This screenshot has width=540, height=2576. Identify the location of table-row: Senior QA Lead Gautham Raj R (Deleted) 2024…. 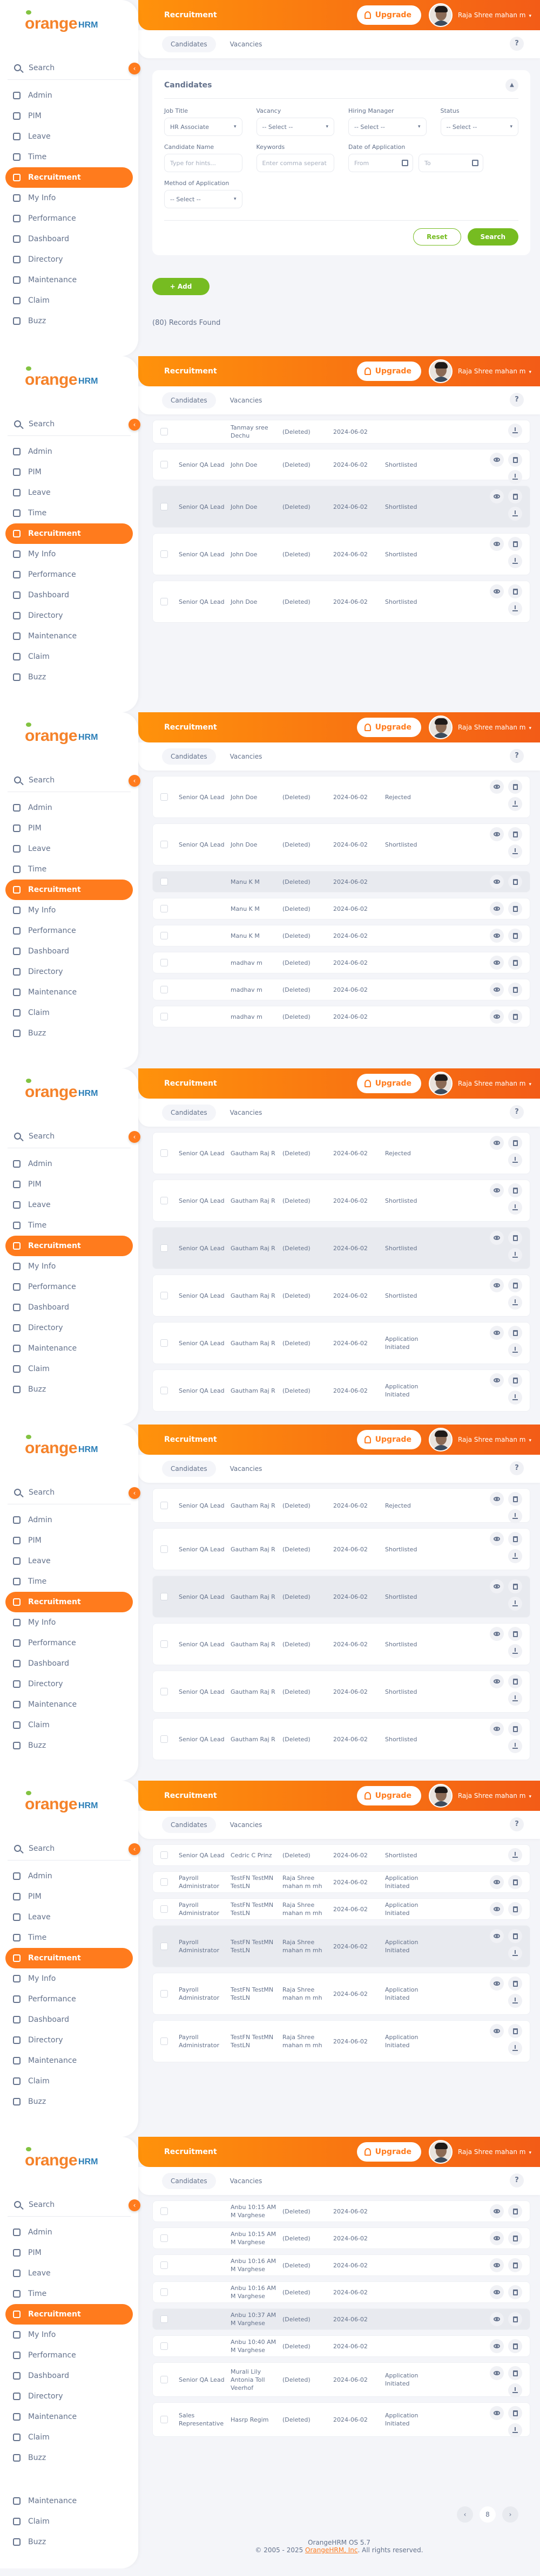
(341, 1296).